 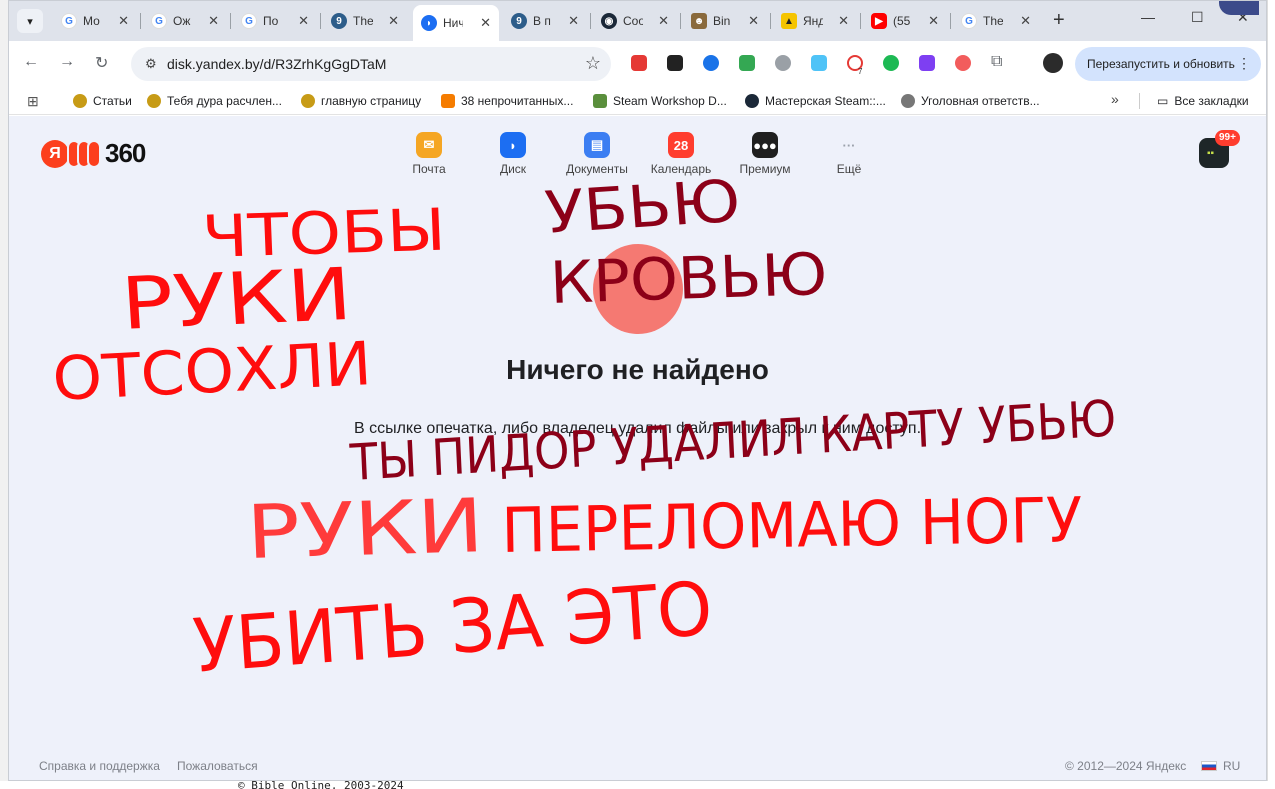 I want to click on tab-2: G Ож ✕, so click(x=185, y=21).